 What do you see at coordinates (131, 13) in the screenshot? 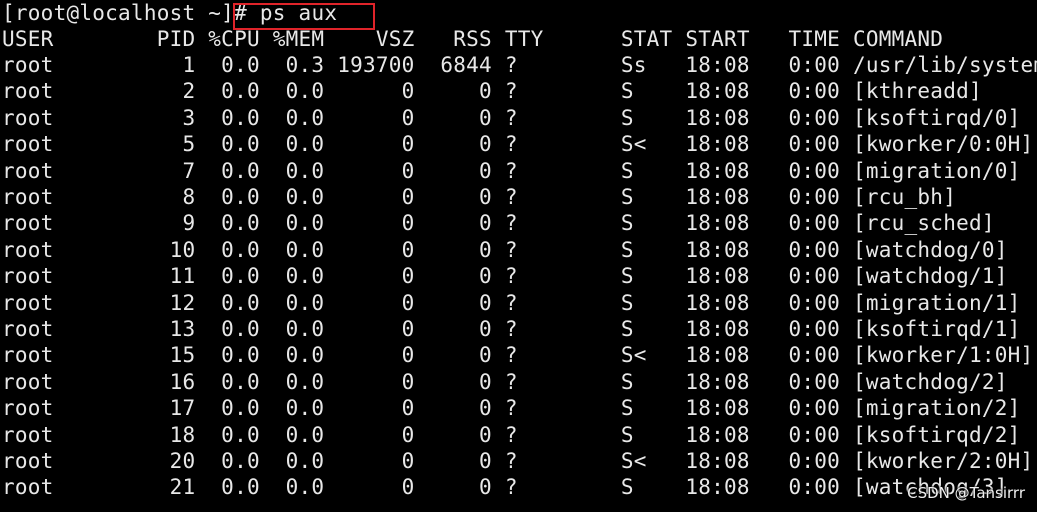
I see `shell-prompt: [root@localhost ~]#` at bounding box center [131, 13].